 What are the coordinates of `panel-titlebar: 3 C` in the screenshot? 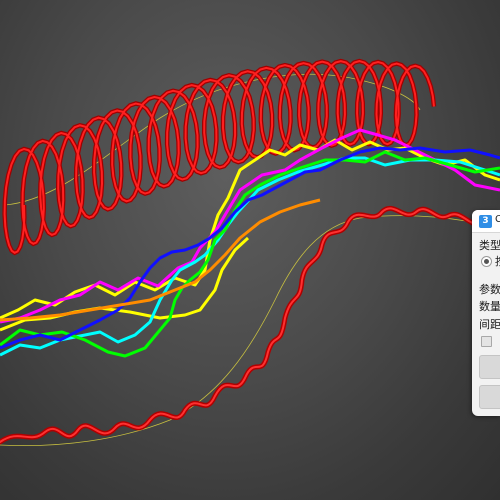 It's located at (486, 221).